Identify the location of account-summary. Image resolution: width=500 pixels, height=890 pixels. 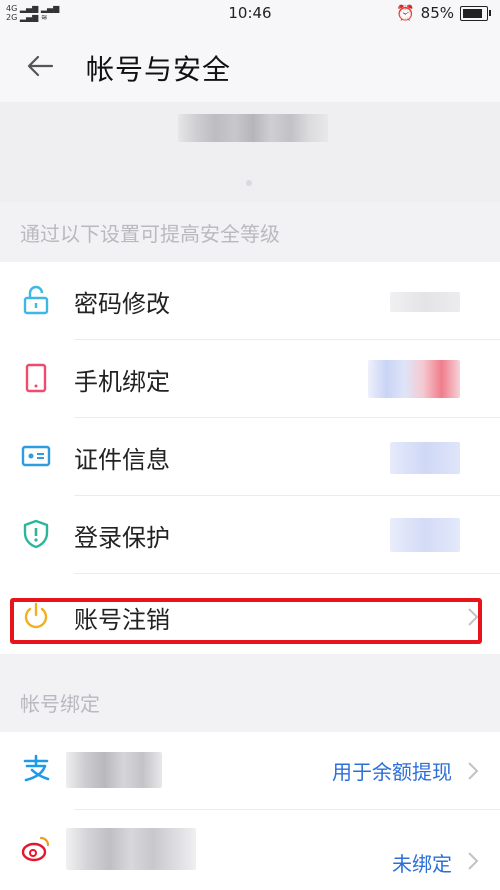
(250, 152).